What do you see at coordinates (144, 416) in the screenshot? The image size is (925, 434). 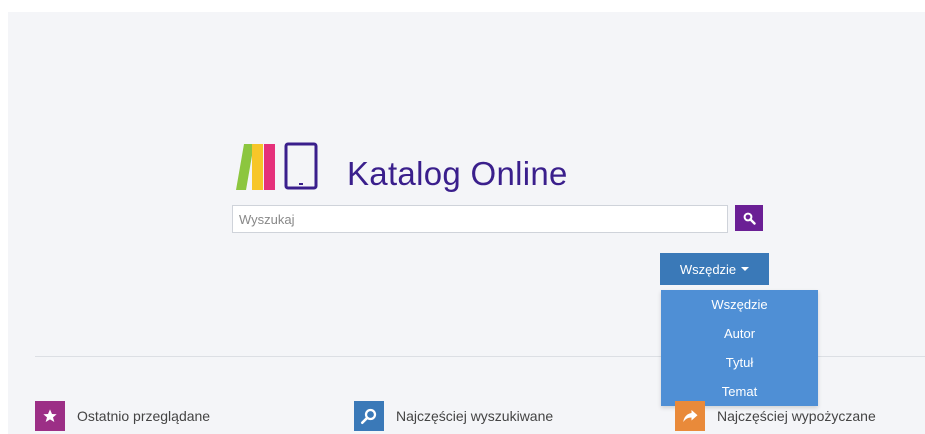 I see `bottom-link-label: Ostatnio przeglądane` at bounding box center [144, 416].